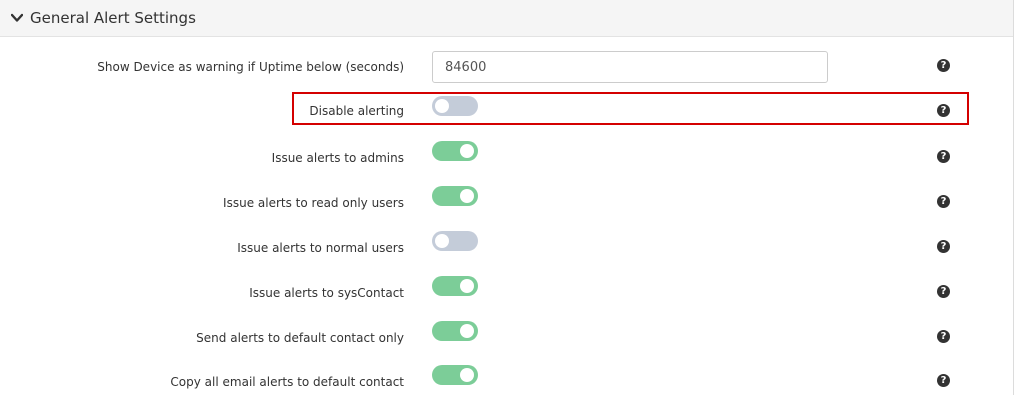 The height and width of the screenshot is (397, 1024). Describe the element at coordinates (300, 338) in the screenshot. I see `setting-label: Send alerts to default contact only` at that location.